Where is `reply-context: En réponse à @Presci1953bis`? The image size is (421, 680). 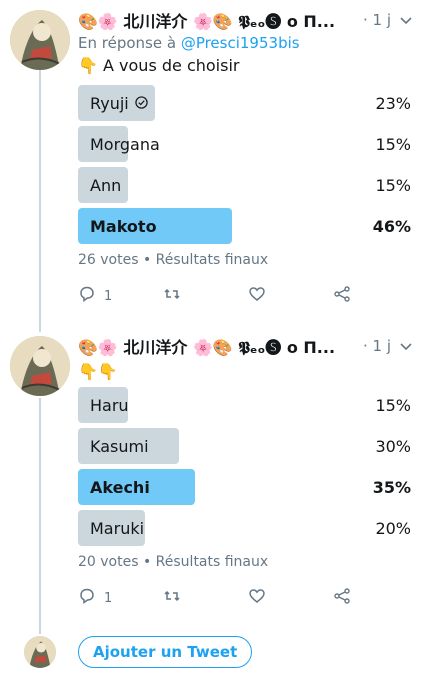 reply-context: En réponse à @Presci1953bis is located at coordinates (189, 43).